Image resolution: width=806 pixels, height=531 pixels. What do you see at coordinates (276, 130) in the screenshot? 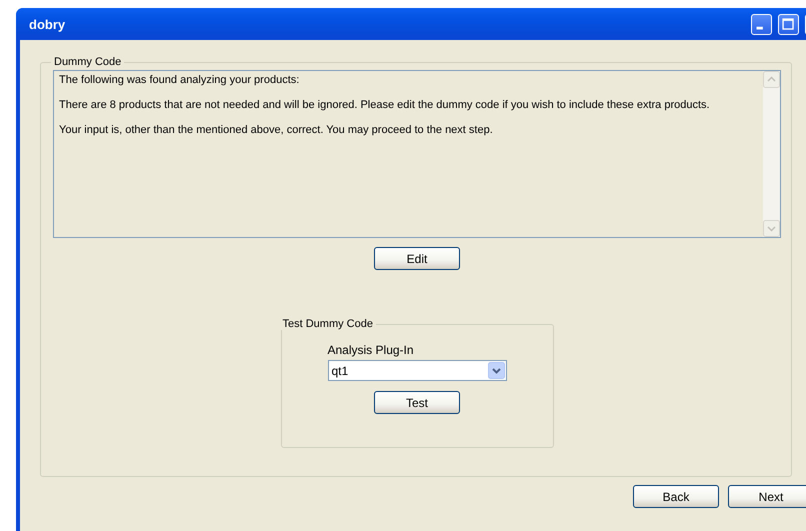
I see `message-text: Your input is, other than the mentioned above, correct. You may proceed to the next step.` at bounding box center [276, 130].